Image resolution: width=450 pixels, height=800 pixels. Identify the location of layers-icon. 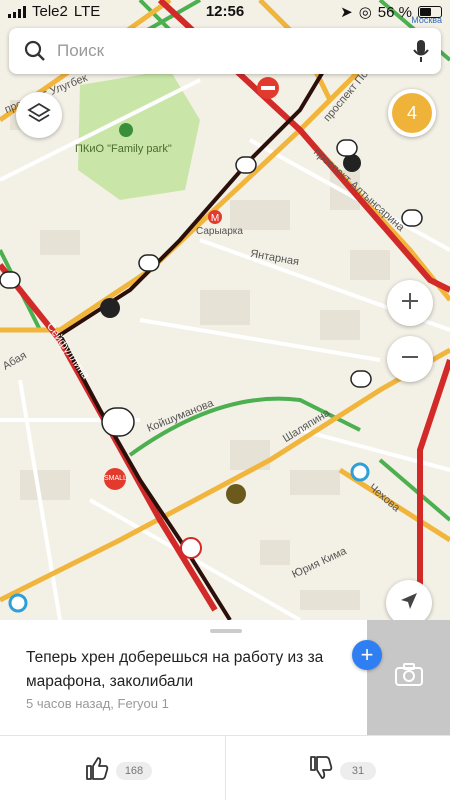
(39, 115).